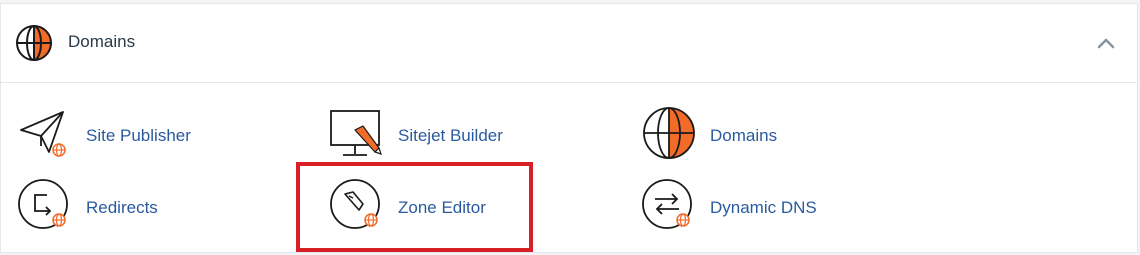 The width and height of the screenshot is (1140, 255). Describe the element at coordinates (356, 133) in the screenshot. I see `monitor-pencil-icon` at that location.